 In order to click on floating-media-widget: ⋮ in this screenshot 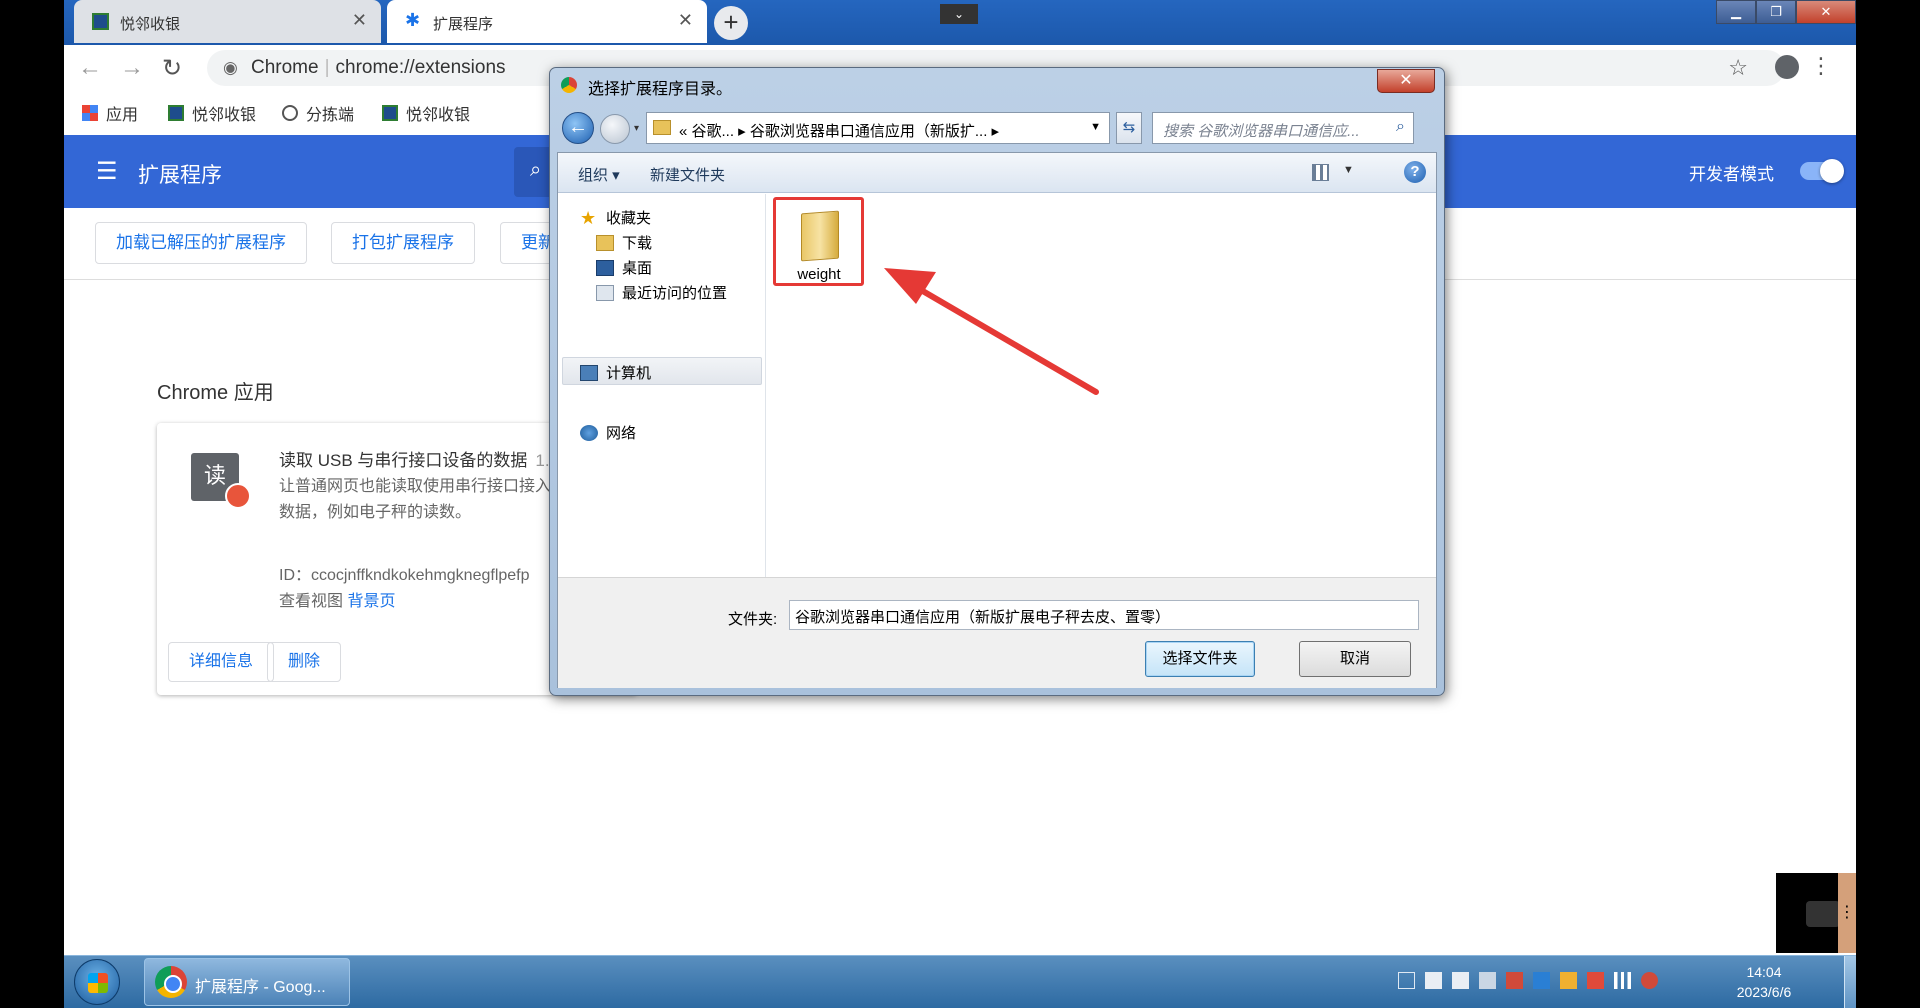, I will do `click(1816, 913)`.